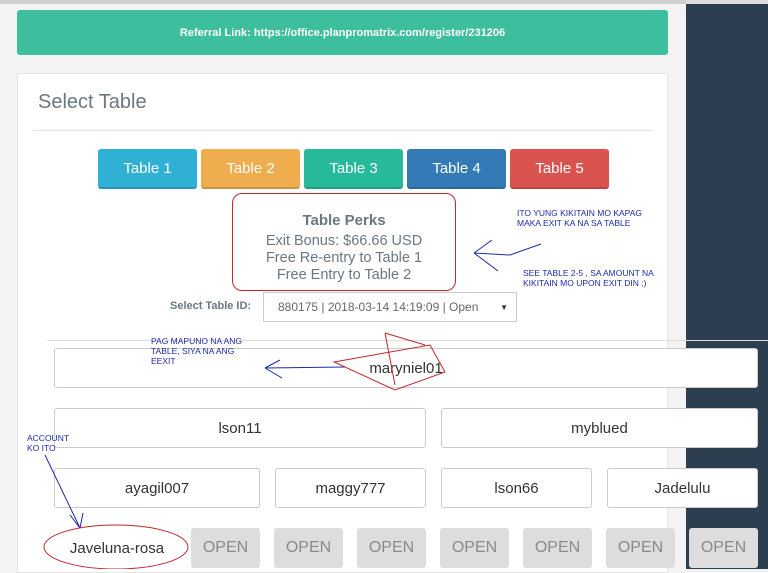 The height and width of the screenshot is (573, 768). Describe the element at coordinates (344, 275) in the screenshot. I see `perk-line: Free Entry to Table 2` at that location.